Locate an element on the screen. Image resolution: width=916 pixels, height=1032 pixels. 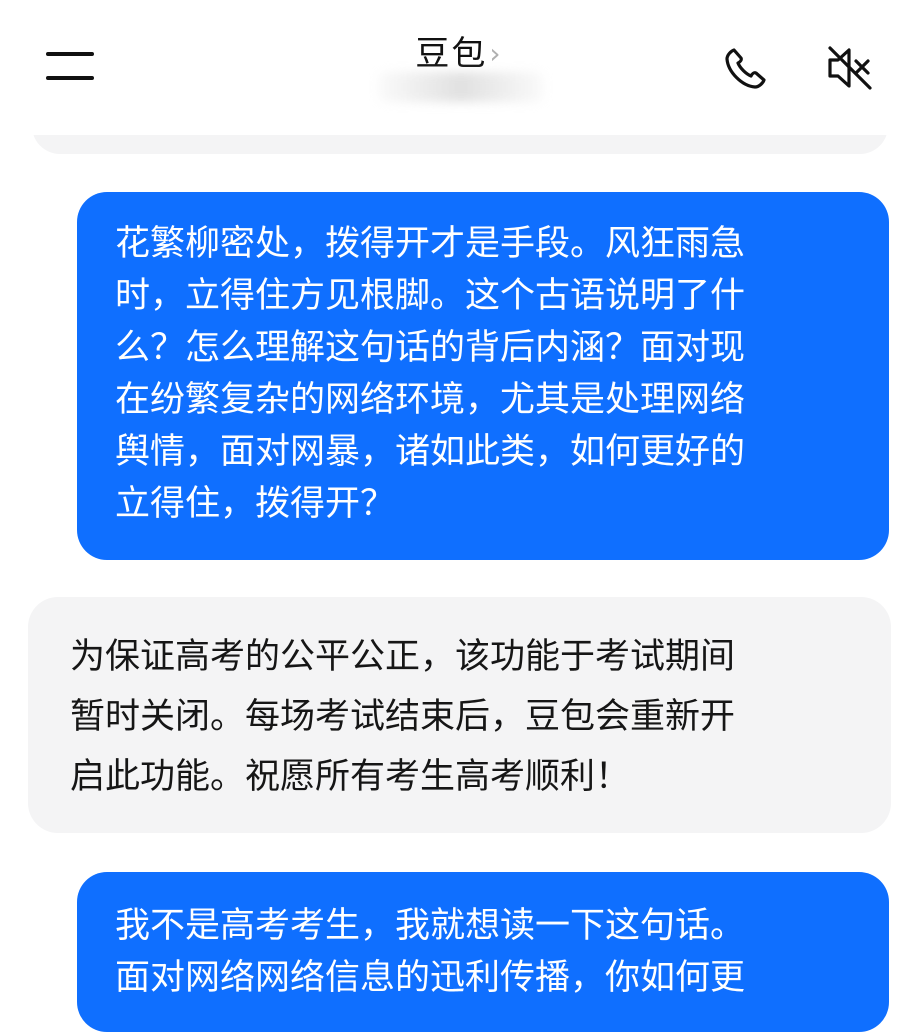
blurred-subtitle is located at coordinates (461, 87).